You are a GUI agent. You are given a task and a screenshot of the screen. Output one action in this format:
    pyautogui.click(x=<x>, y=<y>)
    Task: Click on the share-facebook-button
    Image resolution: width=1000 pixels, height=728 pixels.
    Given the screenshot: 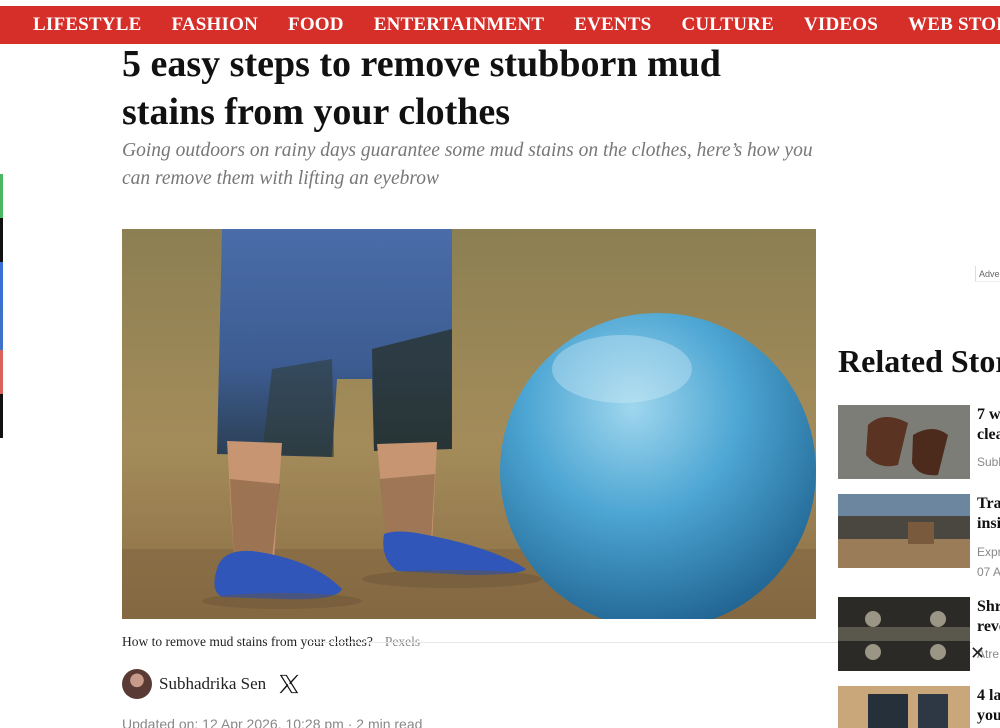 What is the action you would take?
    pyautogui.click(x=1, y=284)
    